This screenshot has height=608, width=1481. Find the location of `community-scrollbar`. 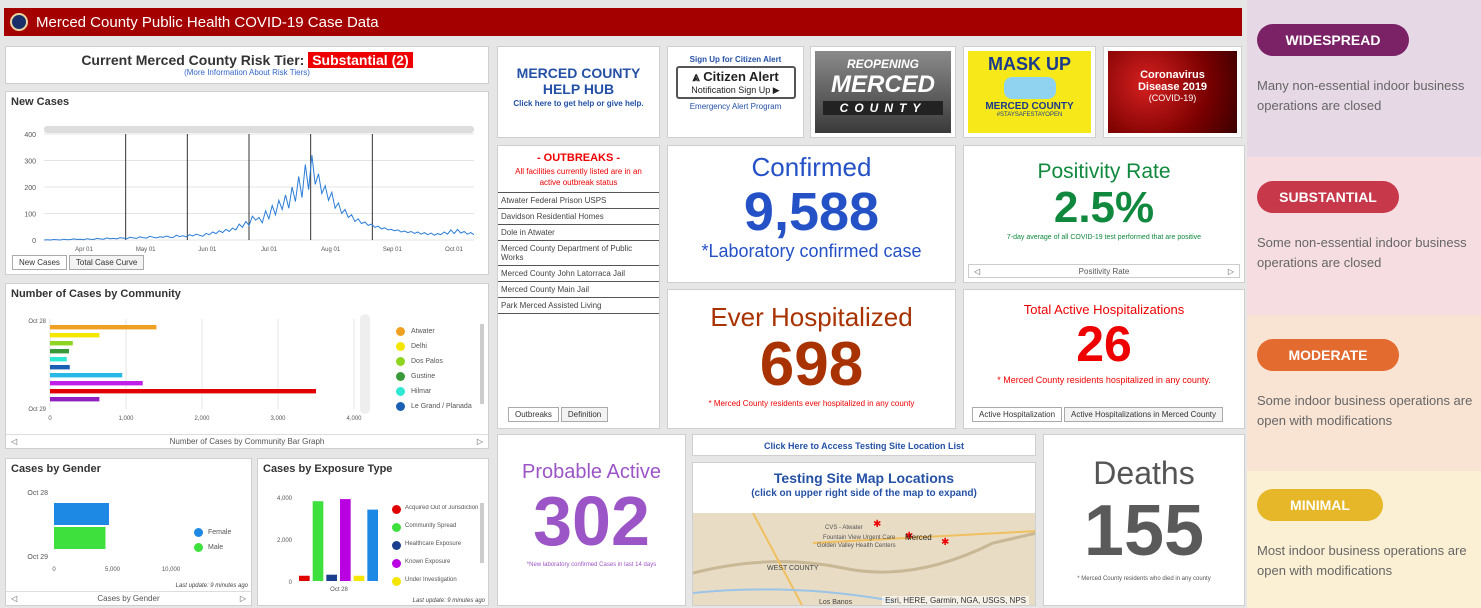

community-scrollbar is located at coordinates (365, 364).